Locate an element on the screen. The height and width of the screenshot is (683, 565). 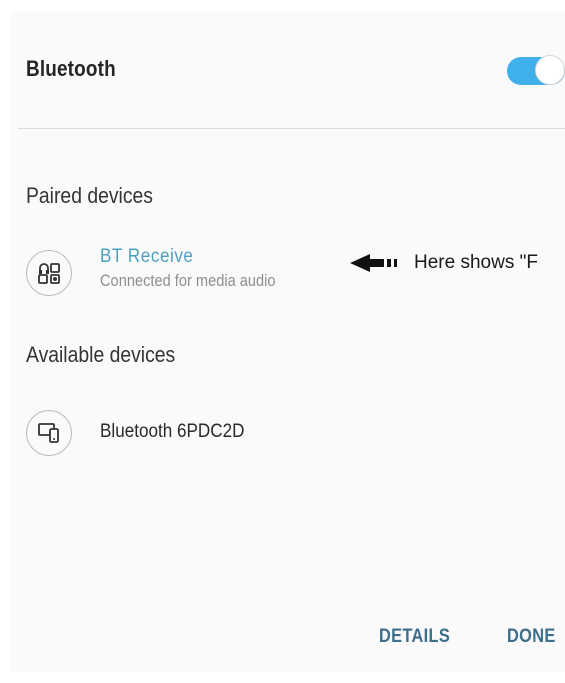
bluetooth-toggle is located at coordinates (536, 71).